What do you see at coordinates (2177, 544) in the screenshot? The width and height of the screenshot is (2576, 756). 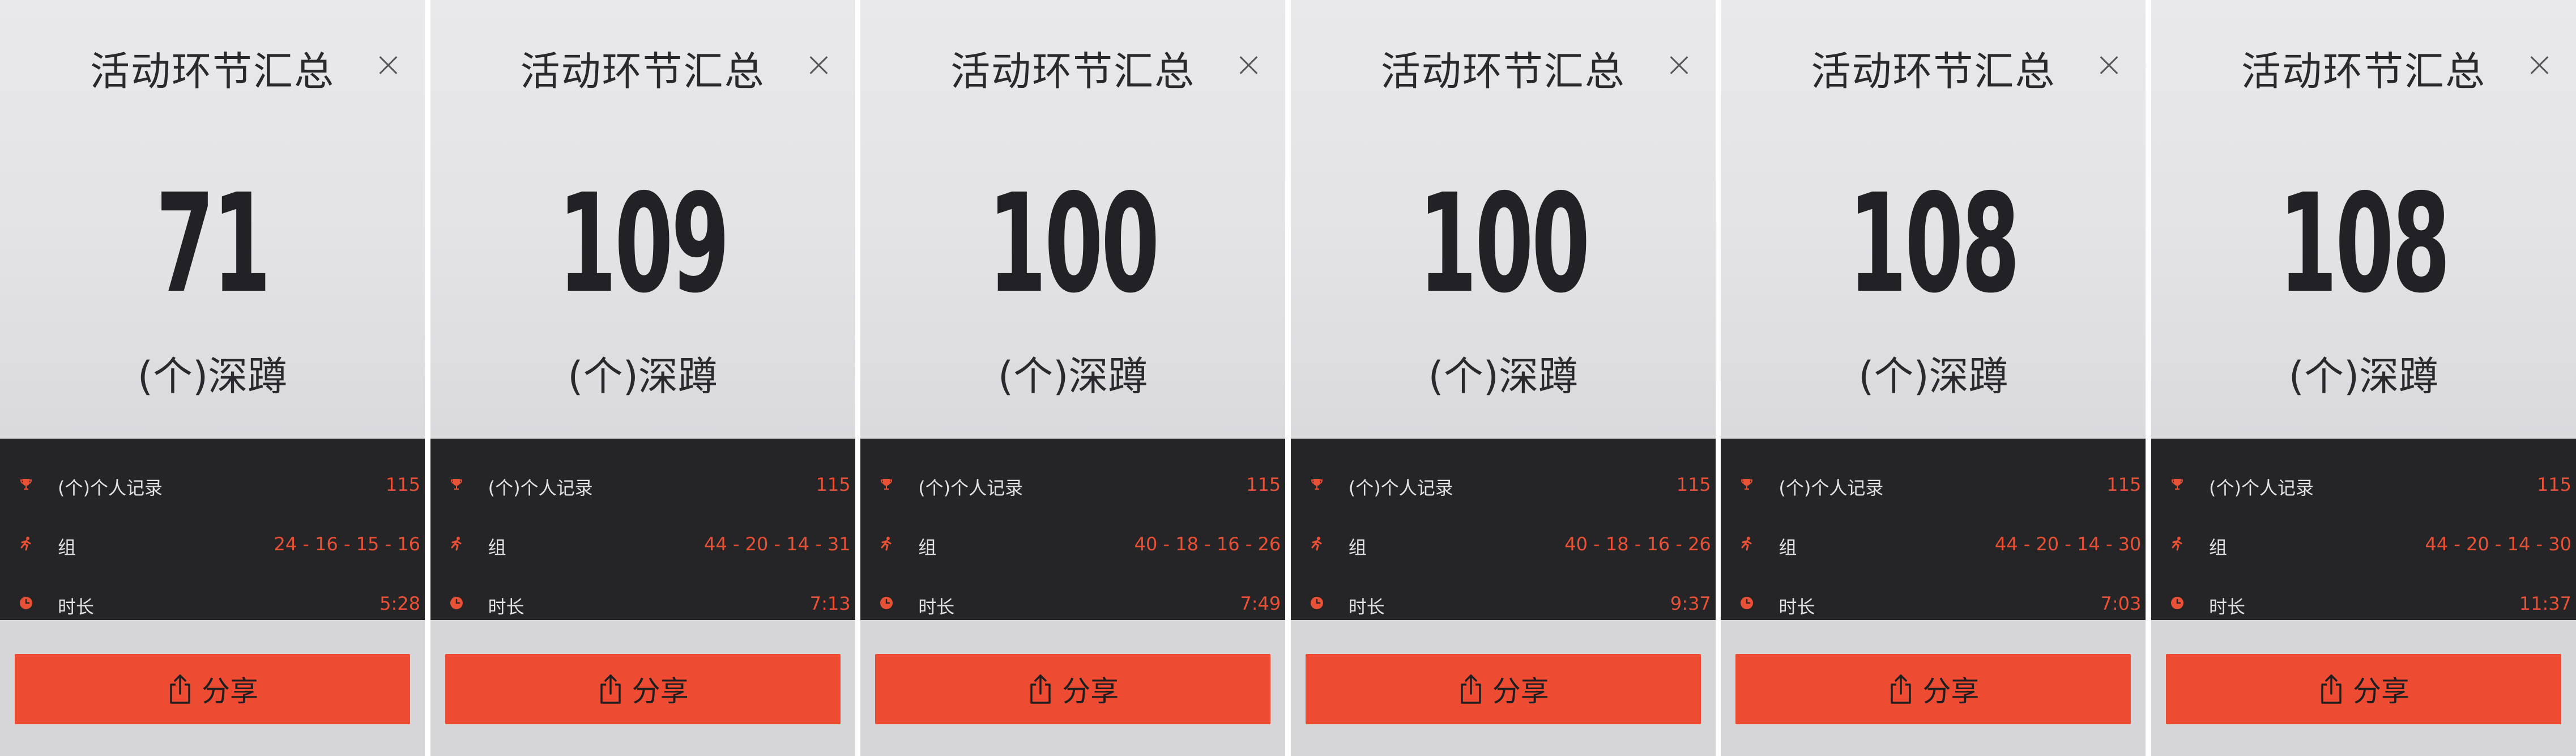 I see `runner-icon` at bounding box center [2177, 544].